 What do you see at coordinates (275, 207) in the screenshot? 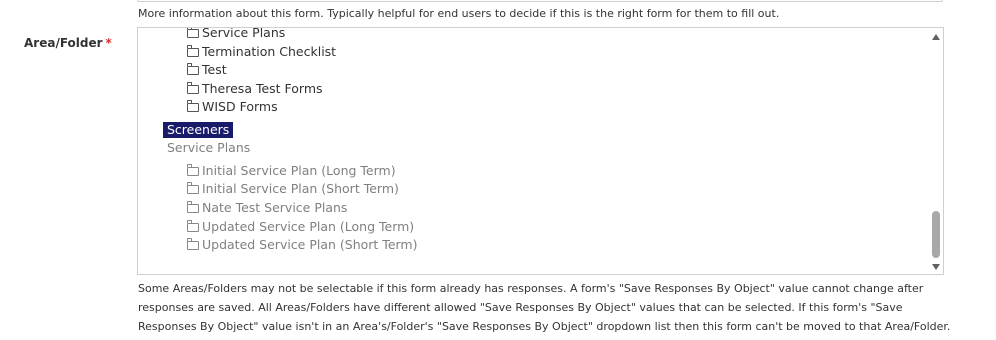
I see `list-item-label: Nate Test Service Plans` at bounding box center [275, 207].